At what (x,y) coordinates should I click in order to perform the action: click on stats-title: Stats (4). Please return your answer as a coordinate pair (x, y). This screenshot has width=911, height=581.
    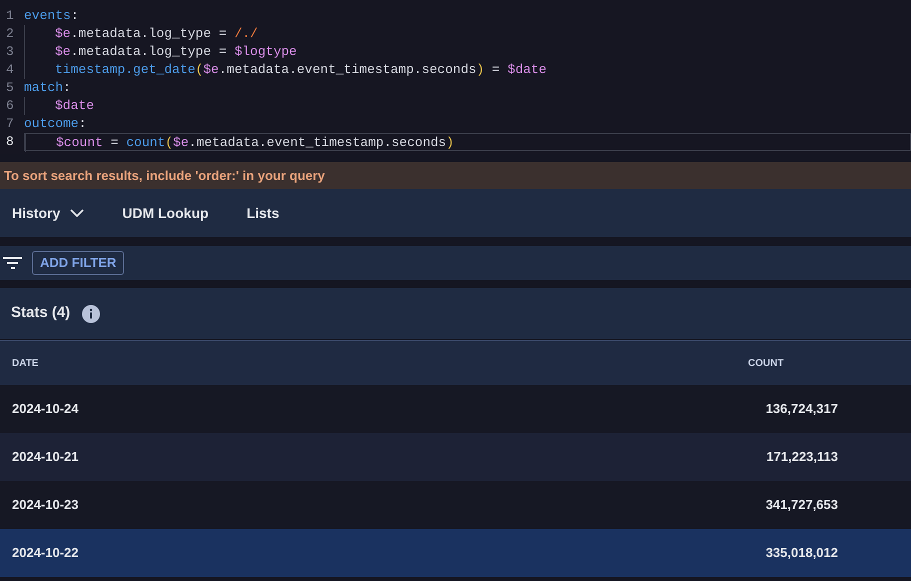
    Looking at the image, I should click on (40, 313).